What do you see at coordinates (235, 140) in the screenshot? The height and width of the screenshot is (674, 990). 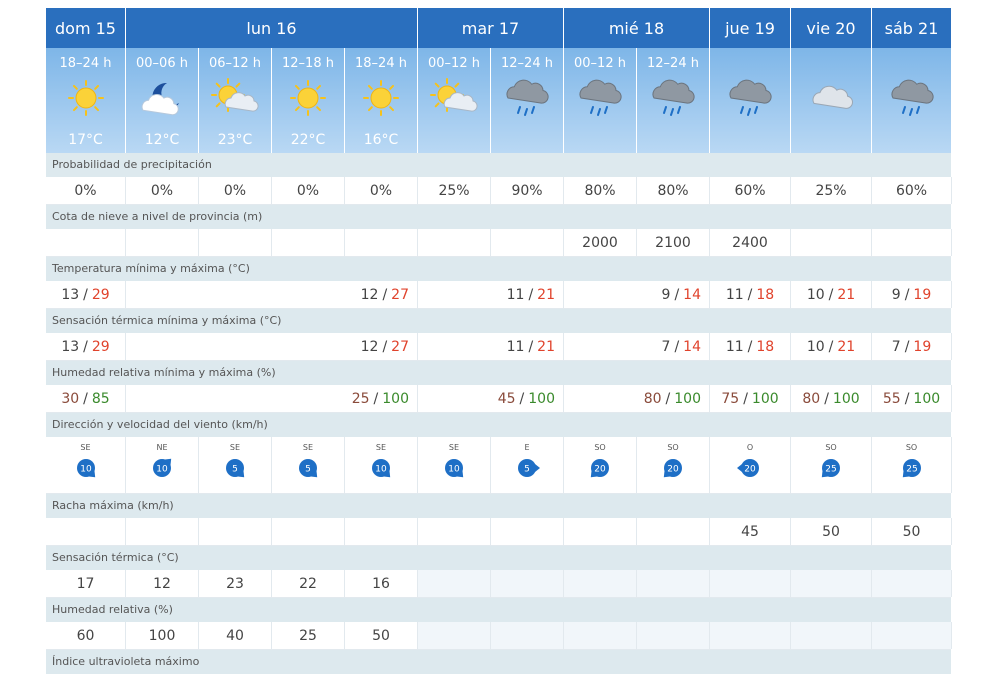 I see `period-temperature: 23°C` at bounding box center [235, 140].